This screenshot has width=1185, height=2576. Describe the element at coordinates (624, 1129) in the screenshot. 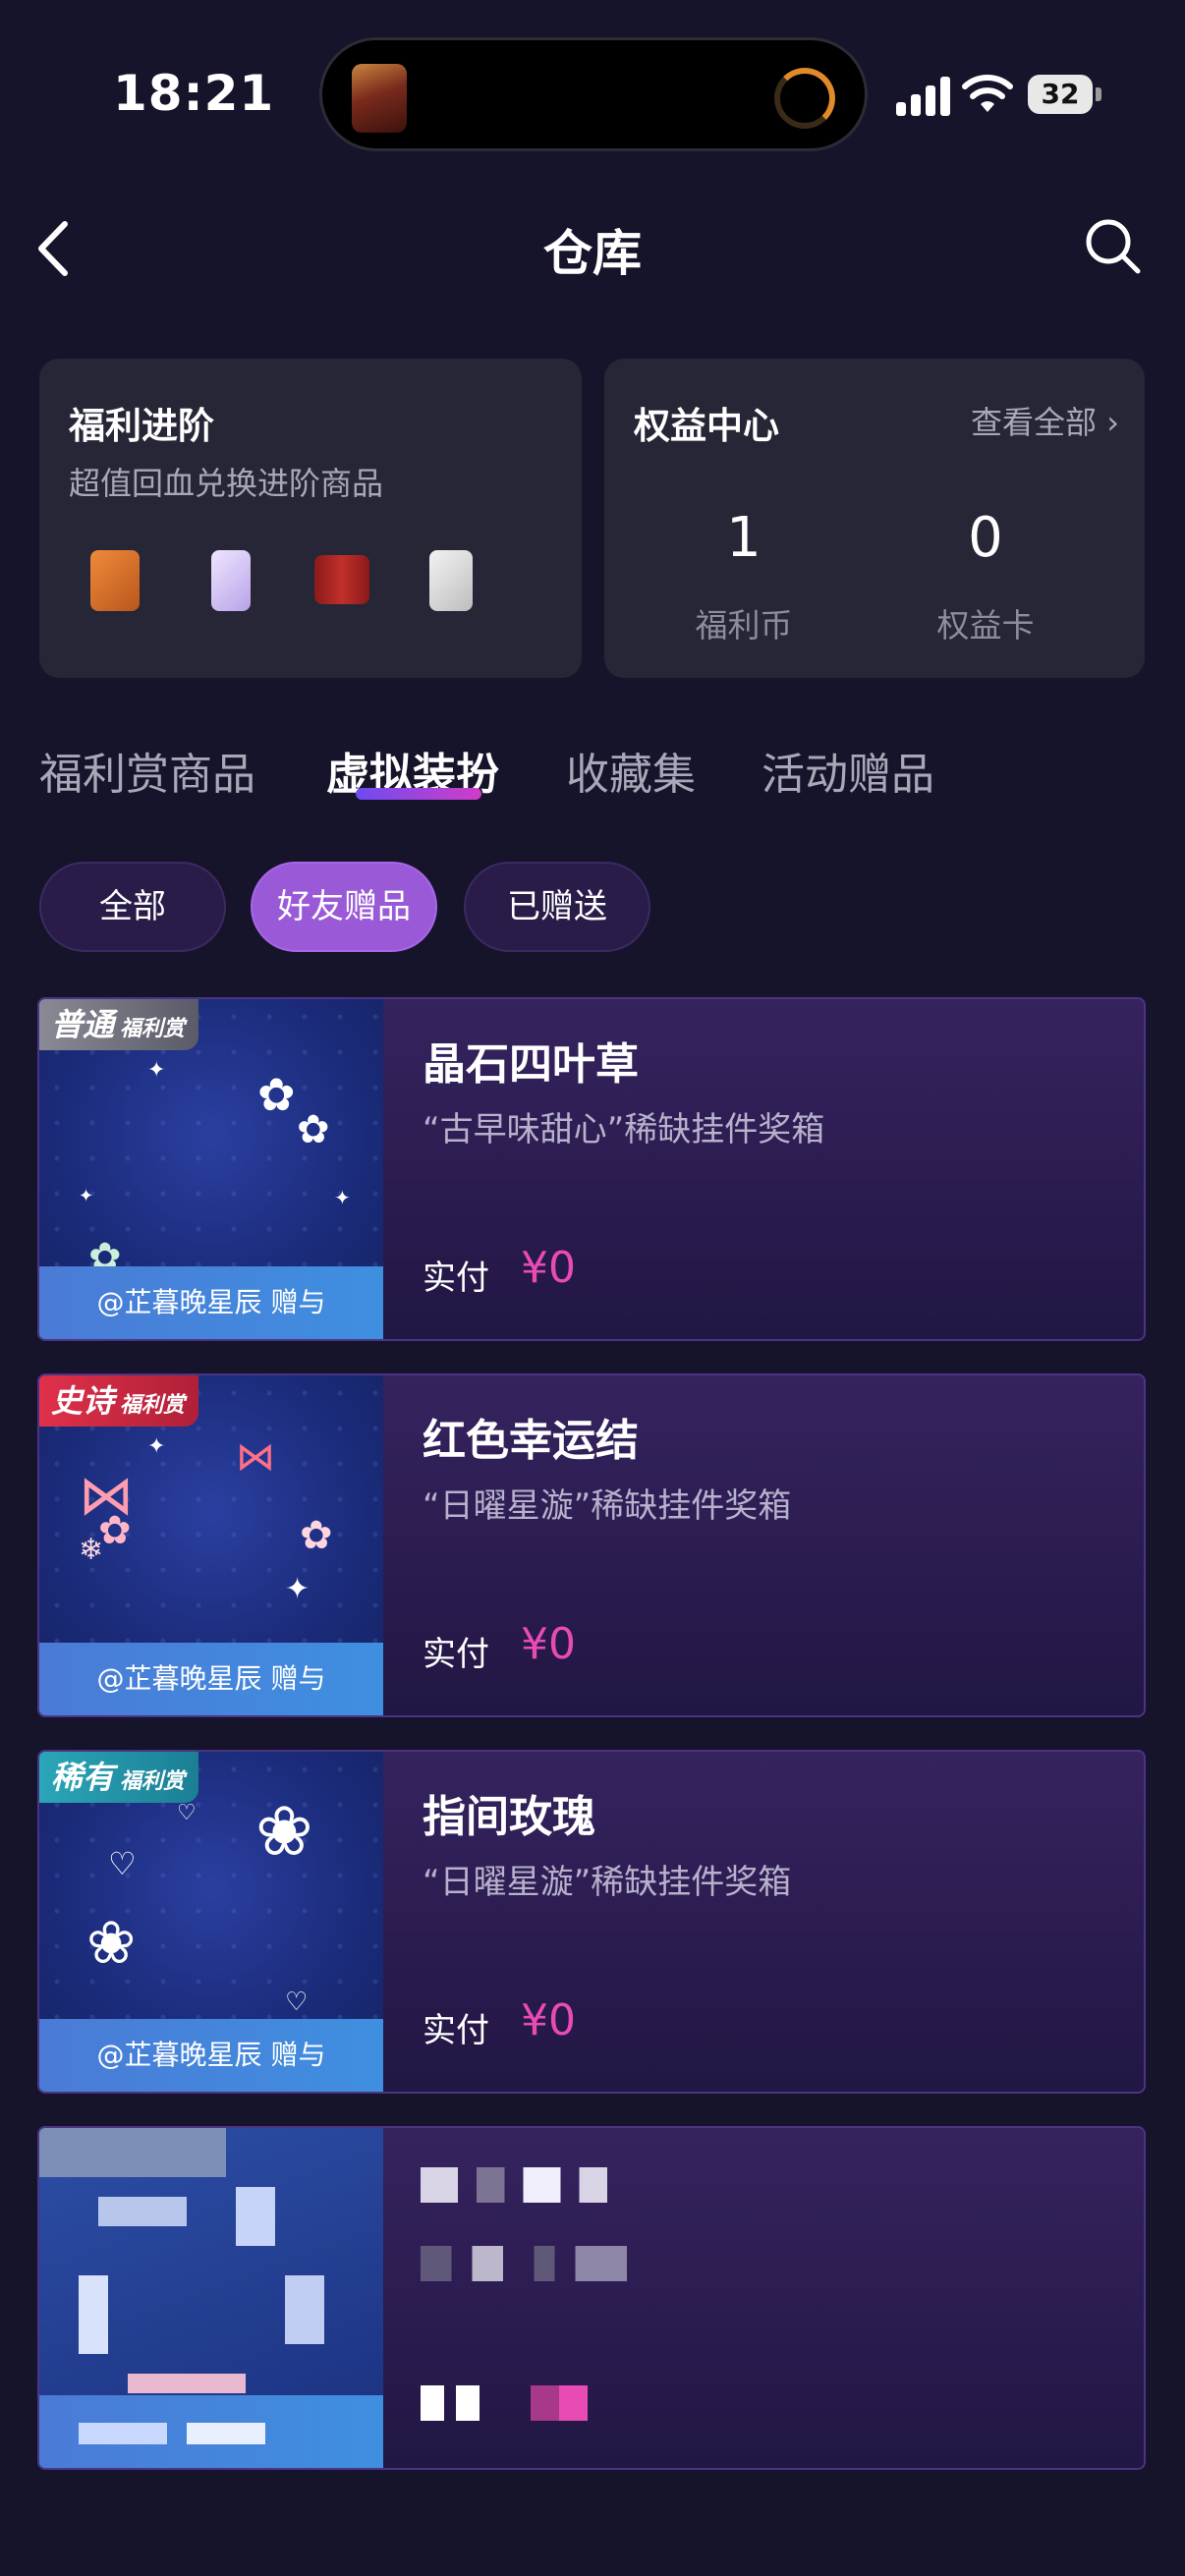

I see `item-subtitle: “古早味甜心”稀缺挂件奖箱` at that location.